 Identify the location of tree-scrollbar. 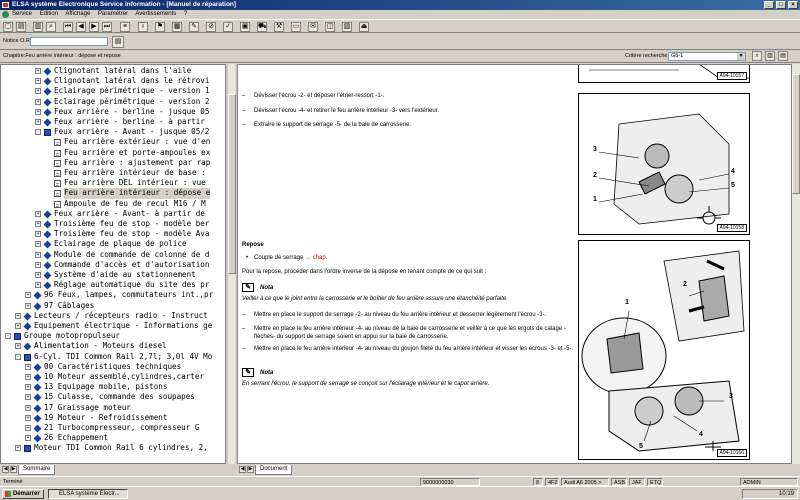
(231, 264).